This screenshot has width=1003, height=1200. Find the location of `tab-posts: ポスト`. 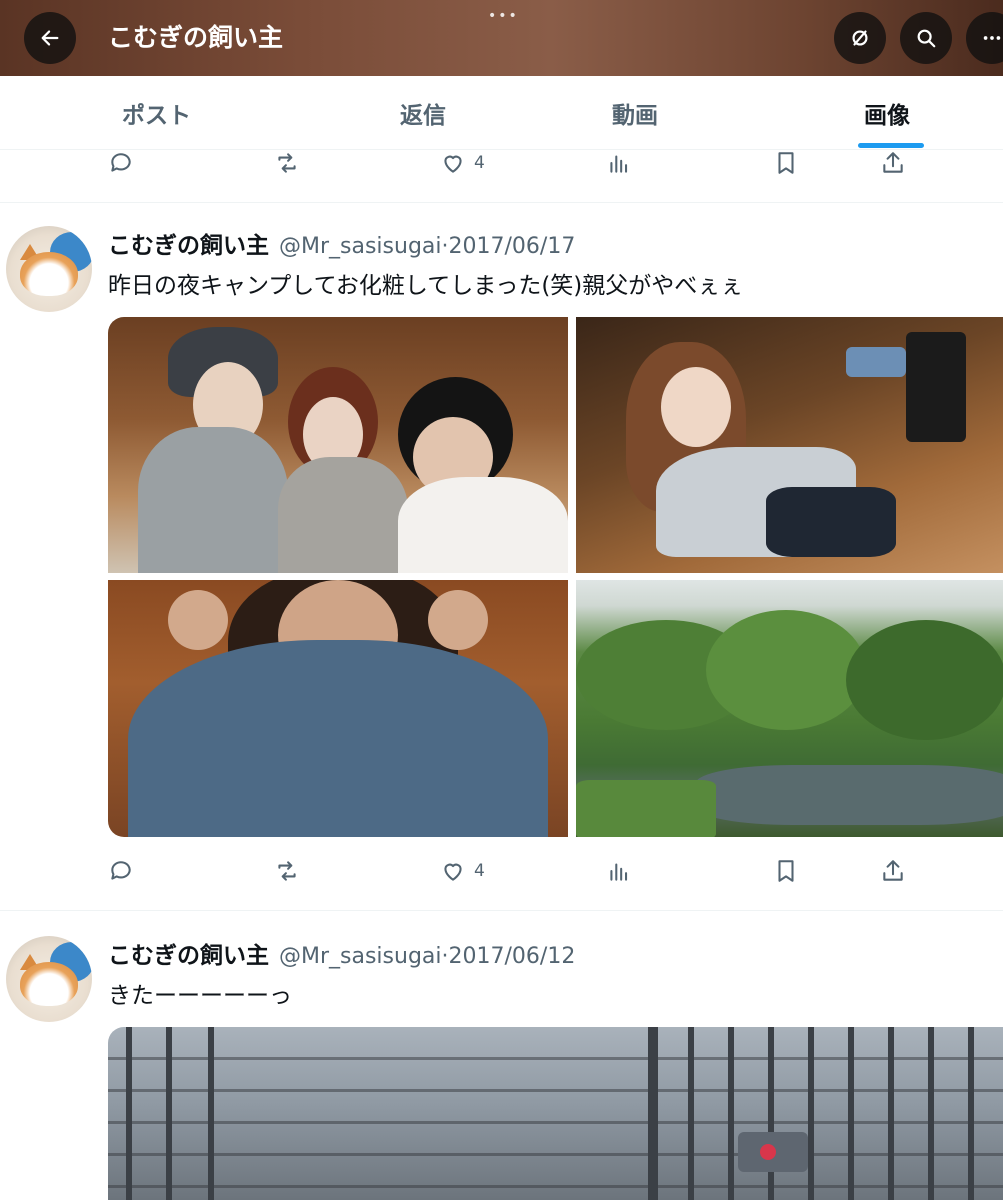

tab-posts: ポスト is located at coordinates (156, 113).